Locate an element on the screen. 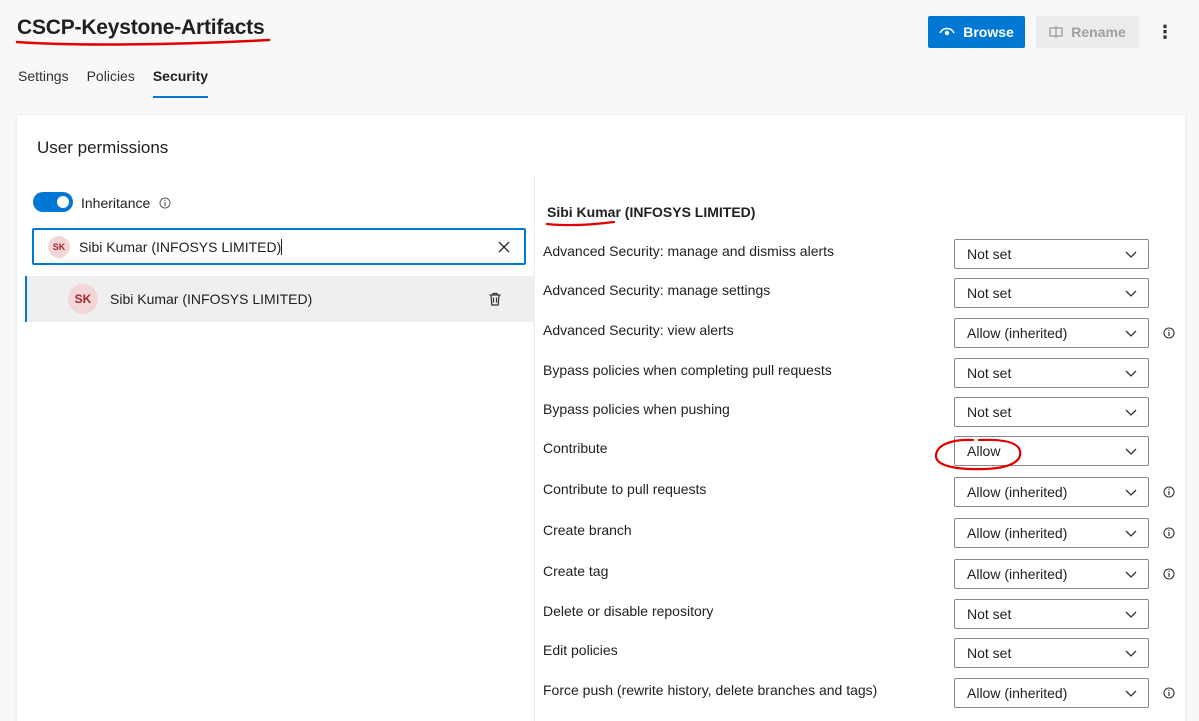 This screenshot has width=1199, height=721. trash-icon is located at coordinates (495, 299).